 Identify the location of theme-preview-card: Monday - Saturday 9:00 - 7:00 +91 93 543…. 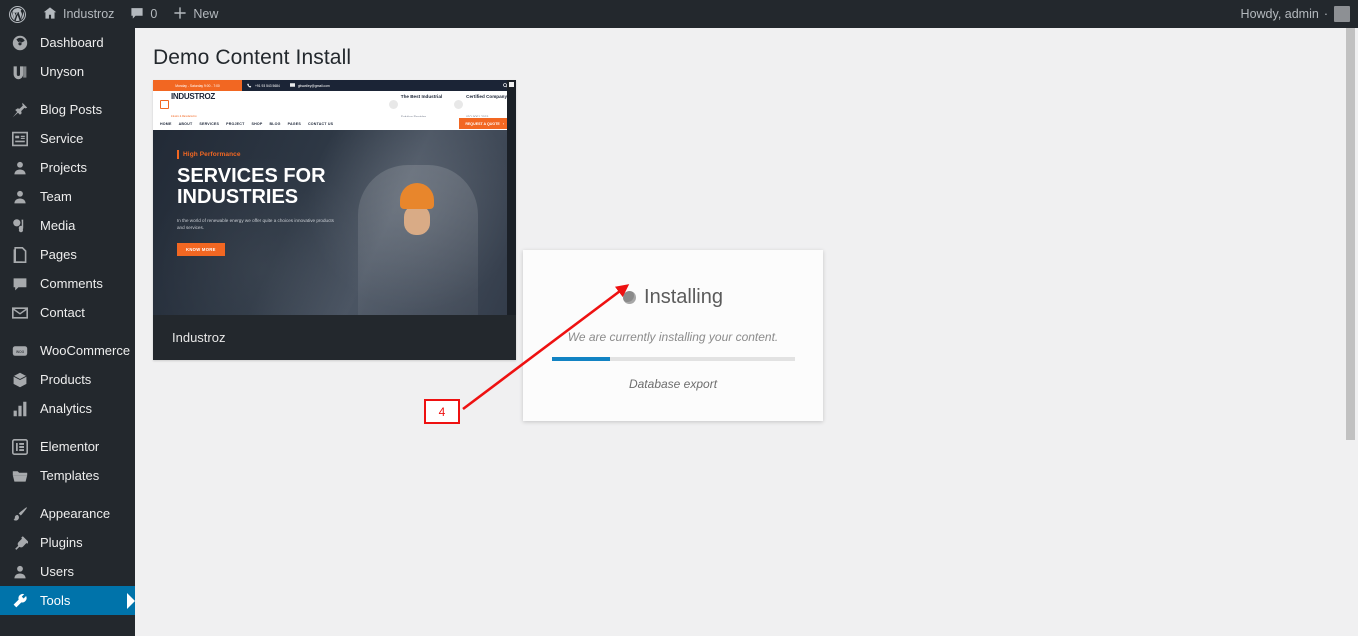
(334, 220).